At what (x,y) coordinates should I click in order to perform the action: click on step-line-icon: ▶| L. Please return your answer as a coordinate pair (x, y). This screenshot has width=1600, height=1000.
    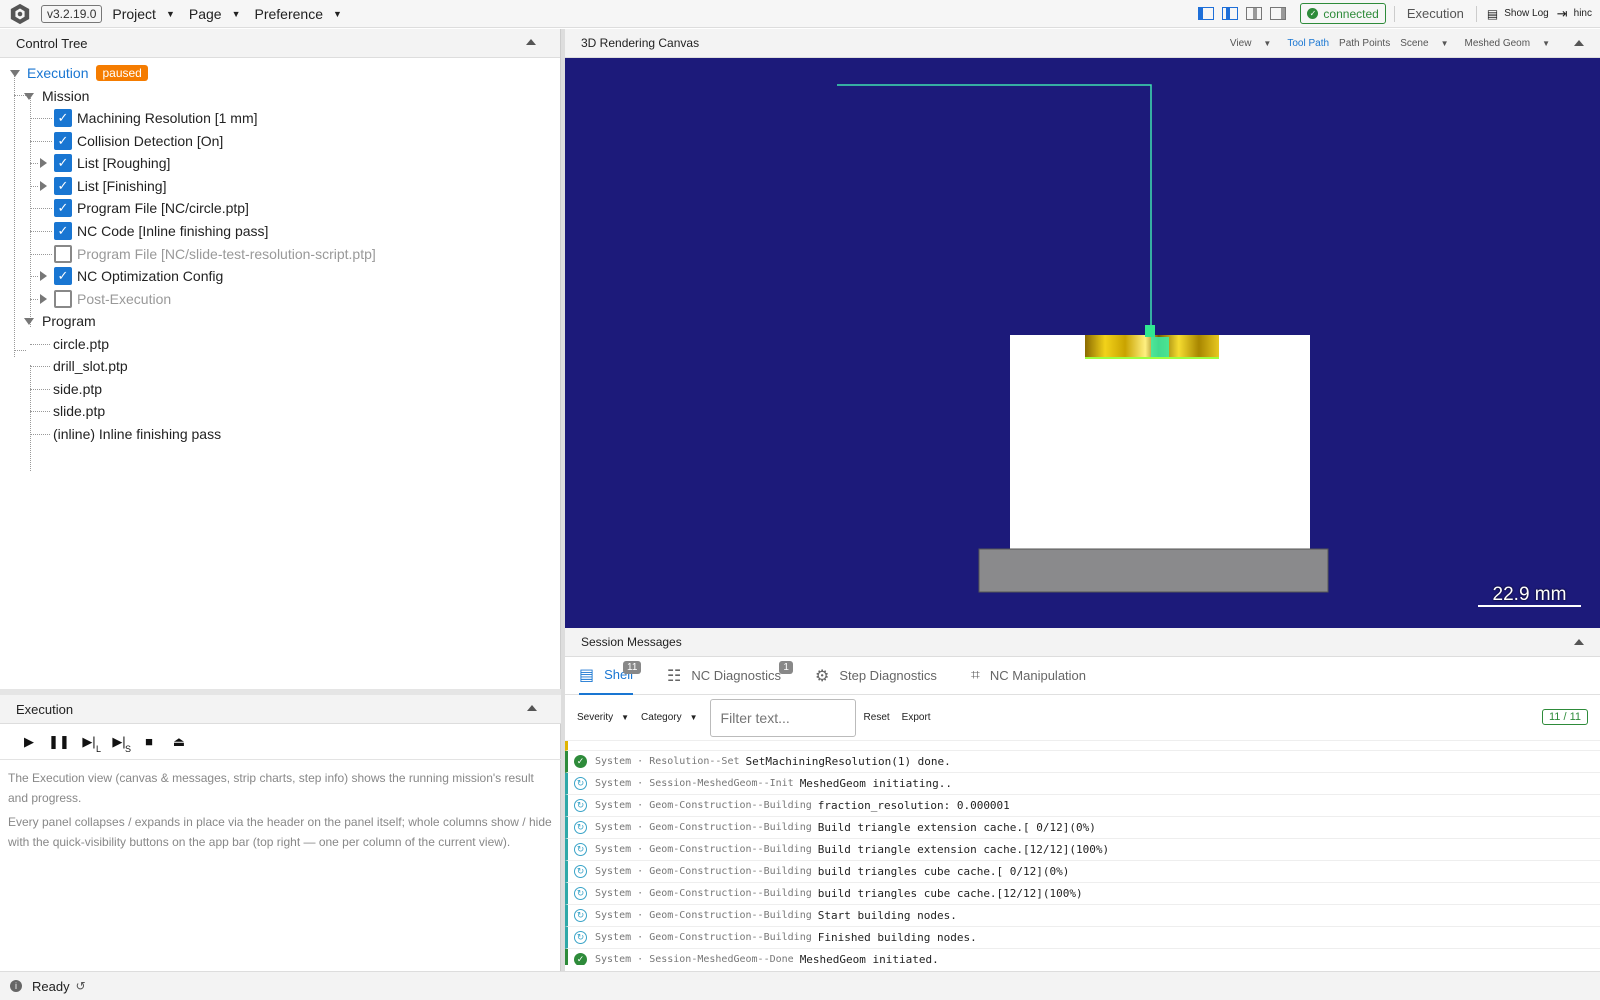
    Looking at the image, I should click on (89, 742).